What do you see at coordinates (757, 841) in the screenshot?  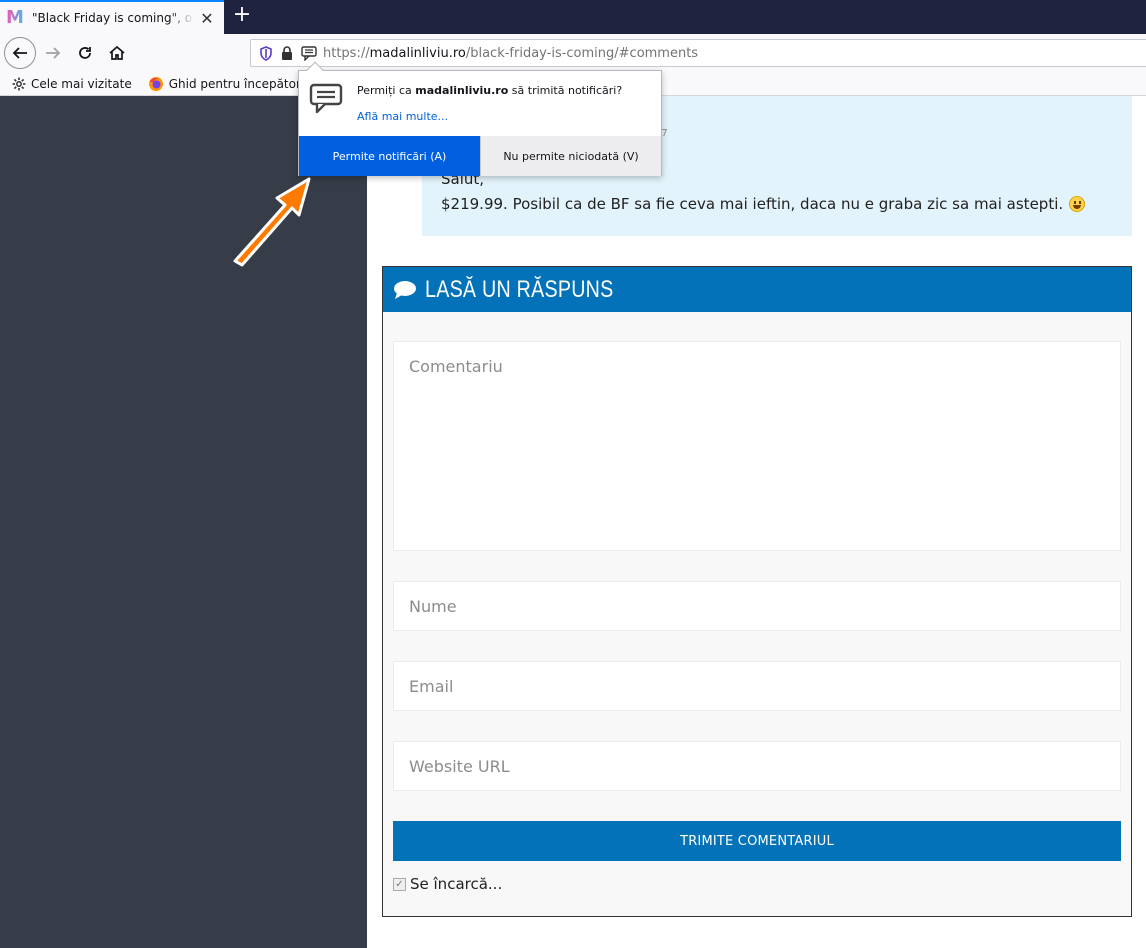 I see `submit-comment-button: TRIMITE COMENTARIUL` at bounding box center [757, 841].